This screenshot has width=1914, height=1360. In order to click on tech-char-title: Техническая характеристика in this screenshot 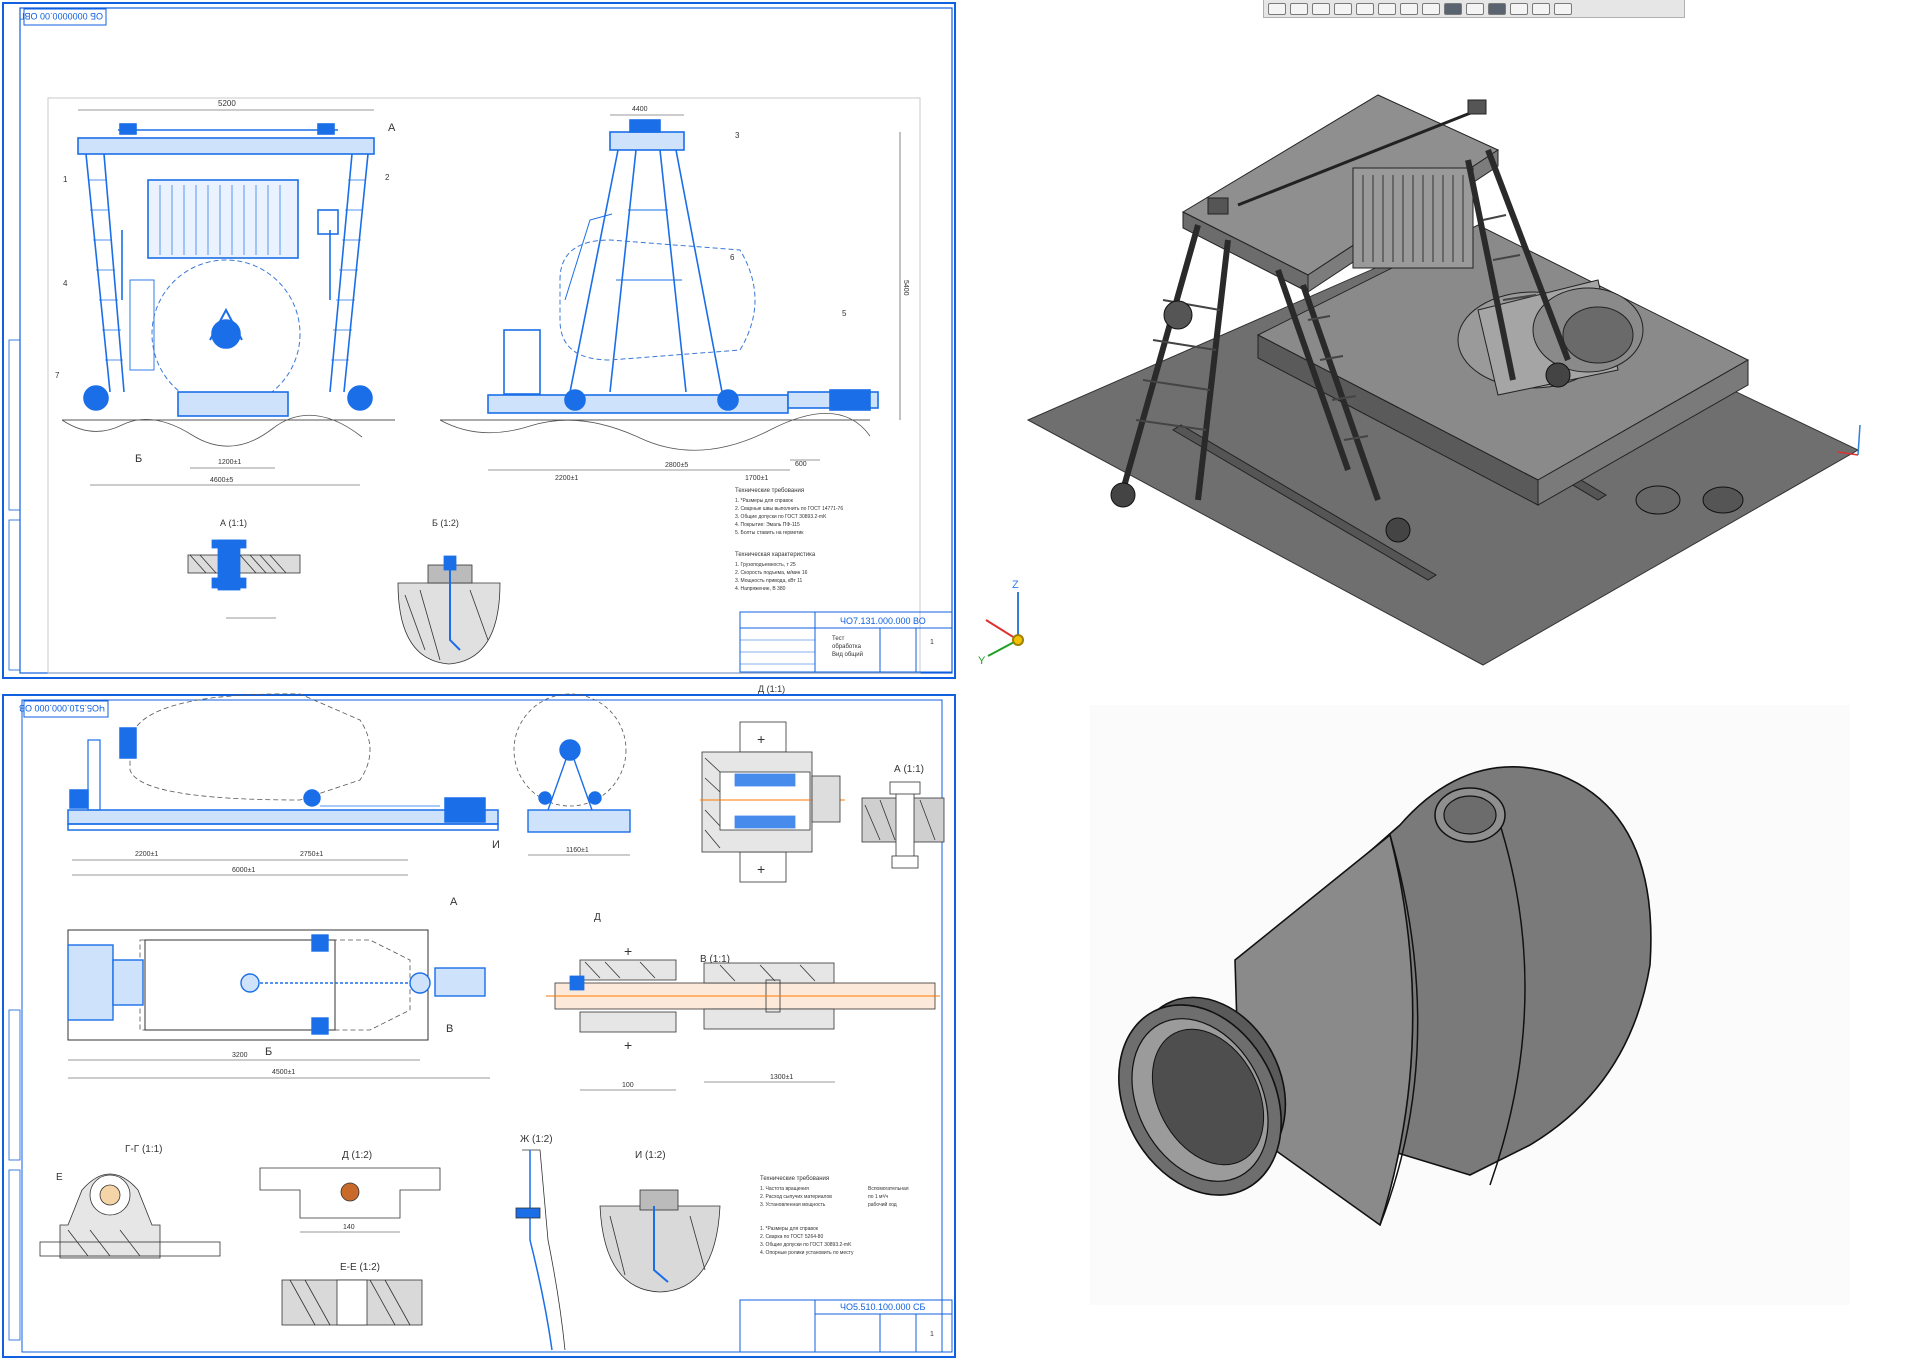, I will do `click(775, 555)`.